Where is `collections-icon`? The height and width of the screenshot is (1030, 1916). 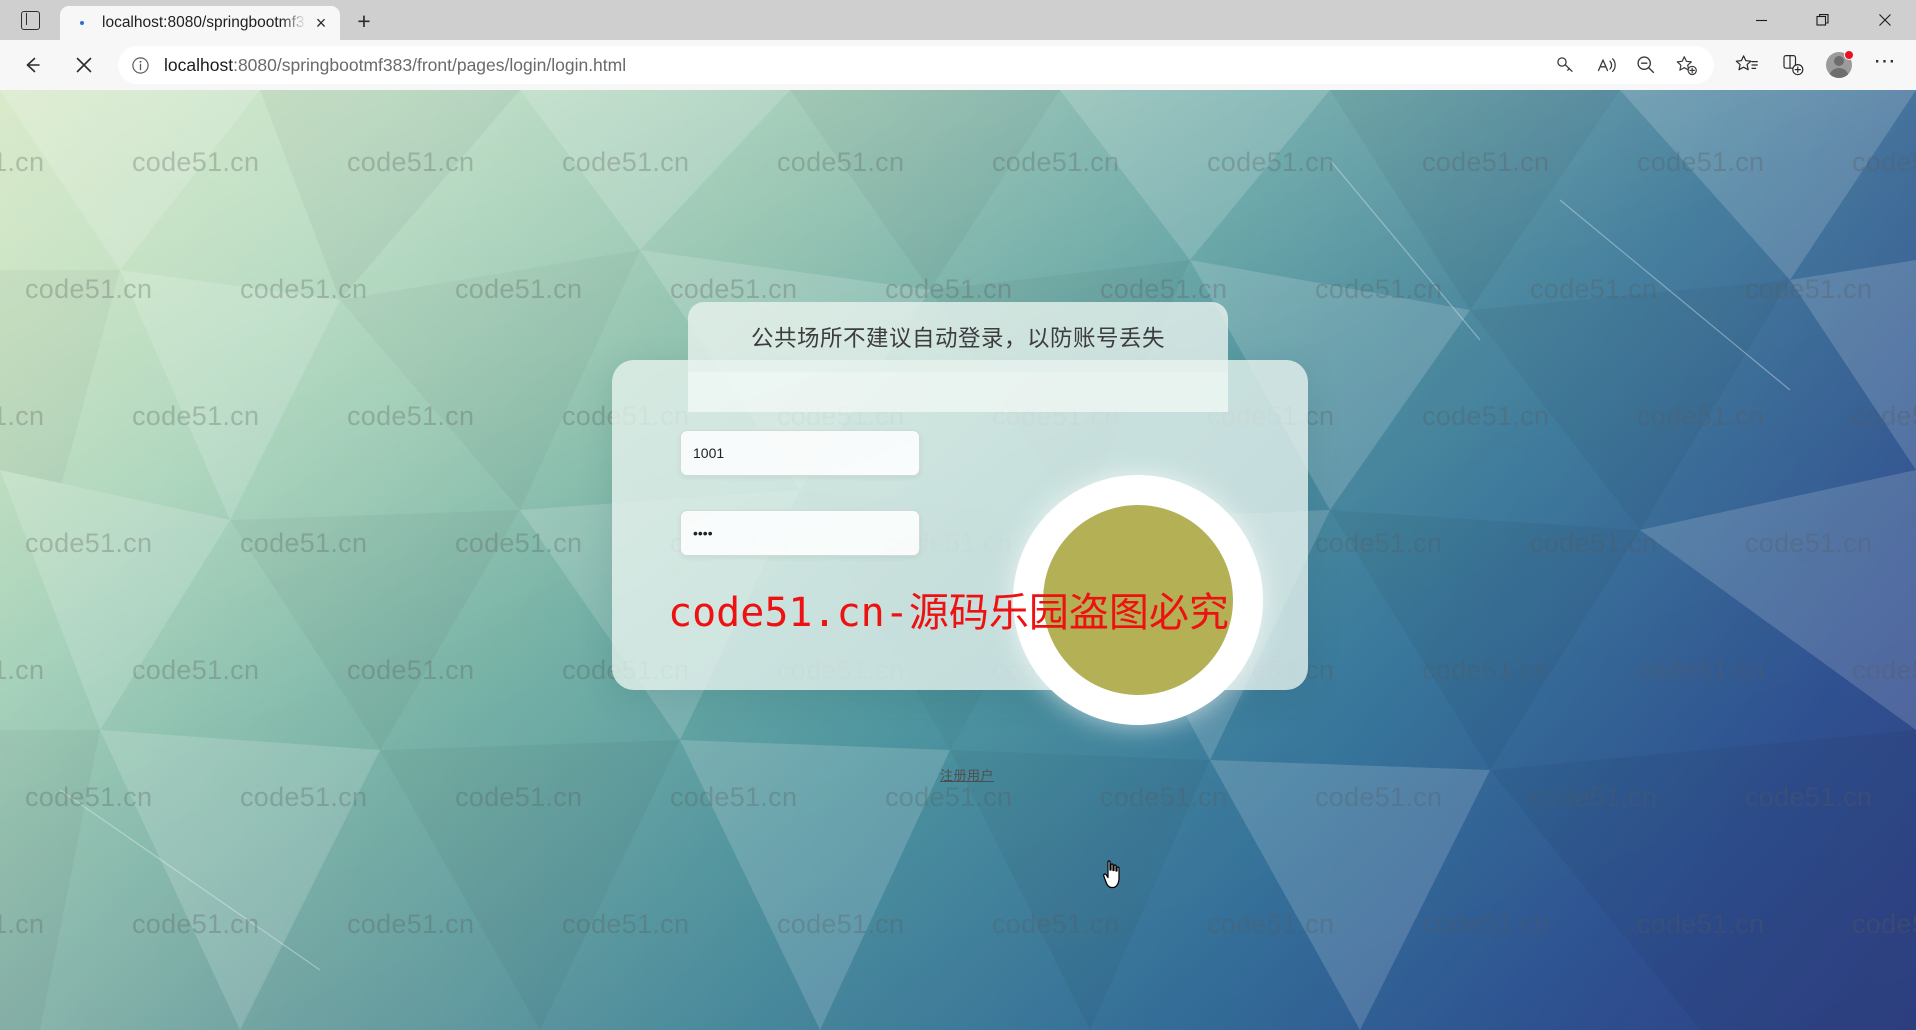
collections-icon is located at coordinates (1747, 65).